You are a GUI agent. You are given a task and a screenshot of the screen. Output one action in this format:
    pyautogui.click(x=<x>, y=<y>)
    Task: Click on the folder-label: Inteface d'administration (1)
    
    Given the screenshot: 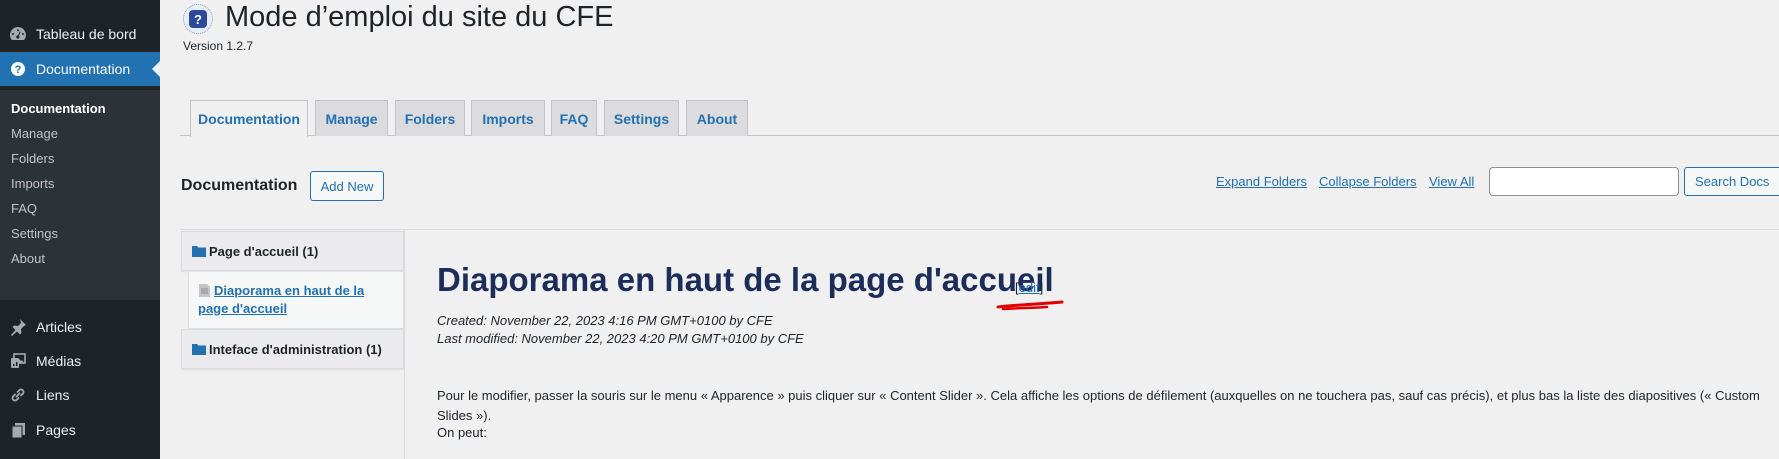 What is the action you would take?
    pyautogui.click(x=295, y=349)
    